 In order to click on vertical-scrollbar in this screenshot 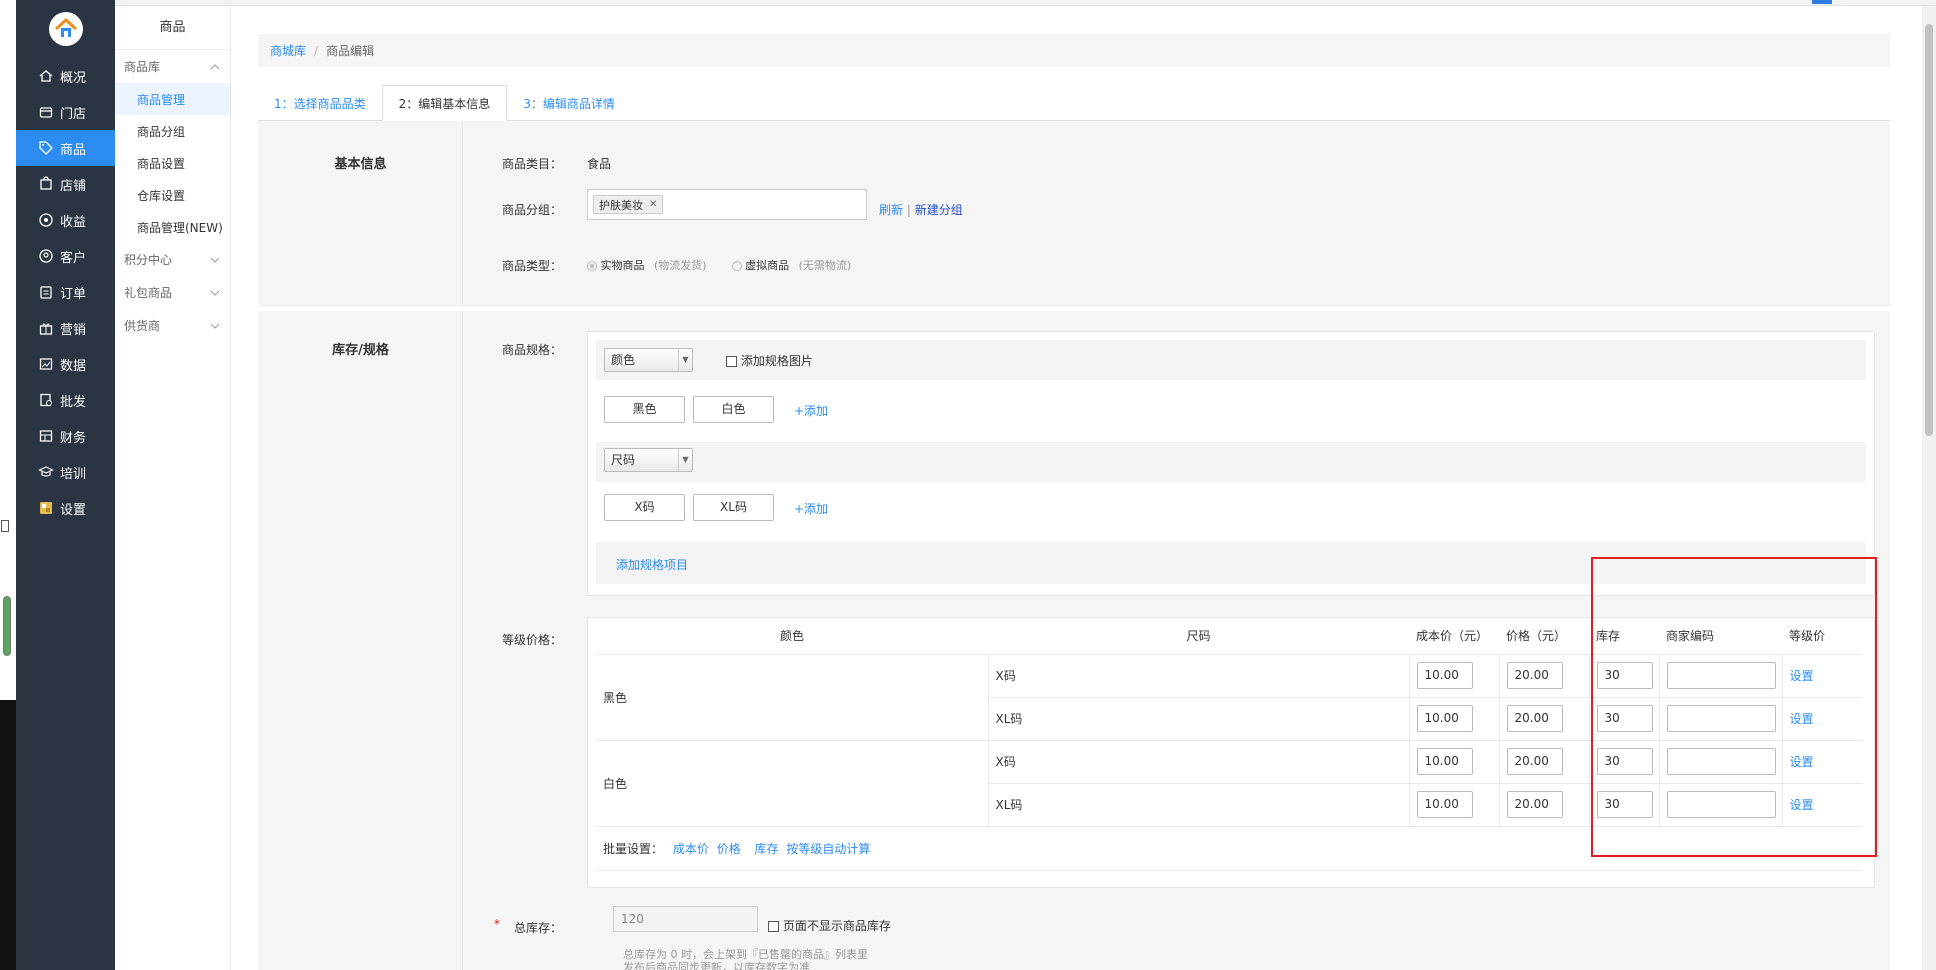, I will do `click(1929, 488)`.